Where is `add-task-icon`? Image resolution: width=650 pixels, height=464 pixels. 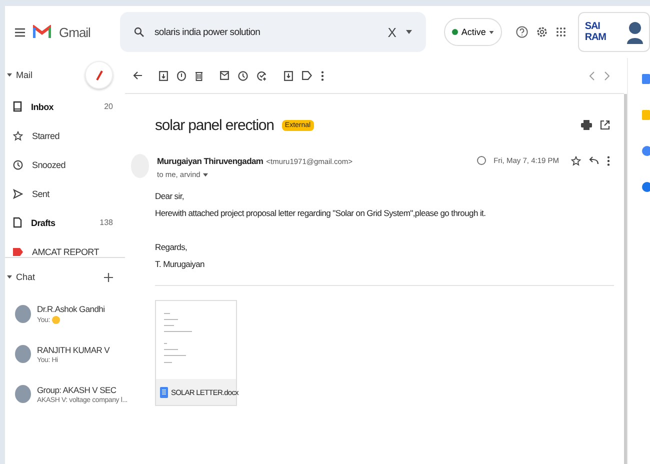
add-task-icon is located at coordinates (262, 75).